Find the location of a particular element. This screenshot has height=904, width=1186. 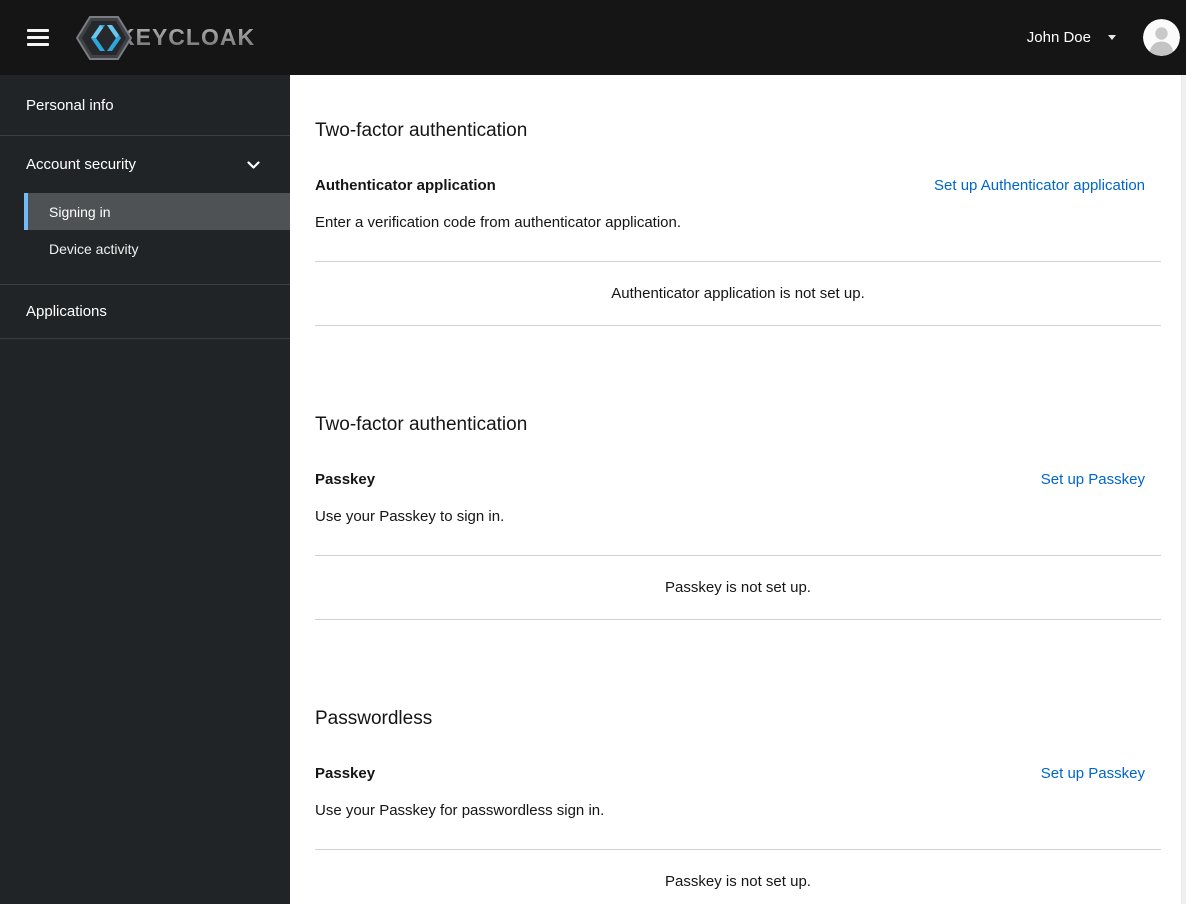

user-name: John Doe is located at coordinates (1058, 37).